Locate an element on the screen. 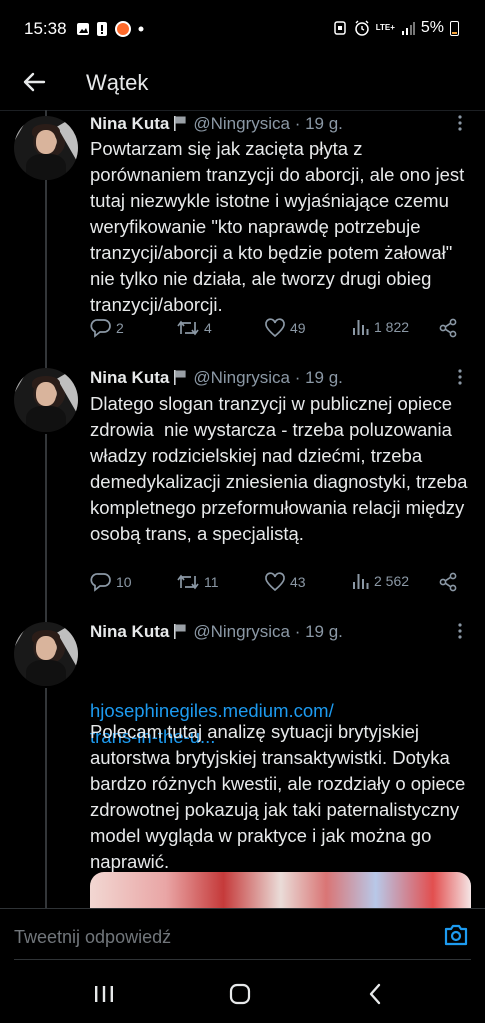  top-bar: Wątek is located at coordinates (242, 84).